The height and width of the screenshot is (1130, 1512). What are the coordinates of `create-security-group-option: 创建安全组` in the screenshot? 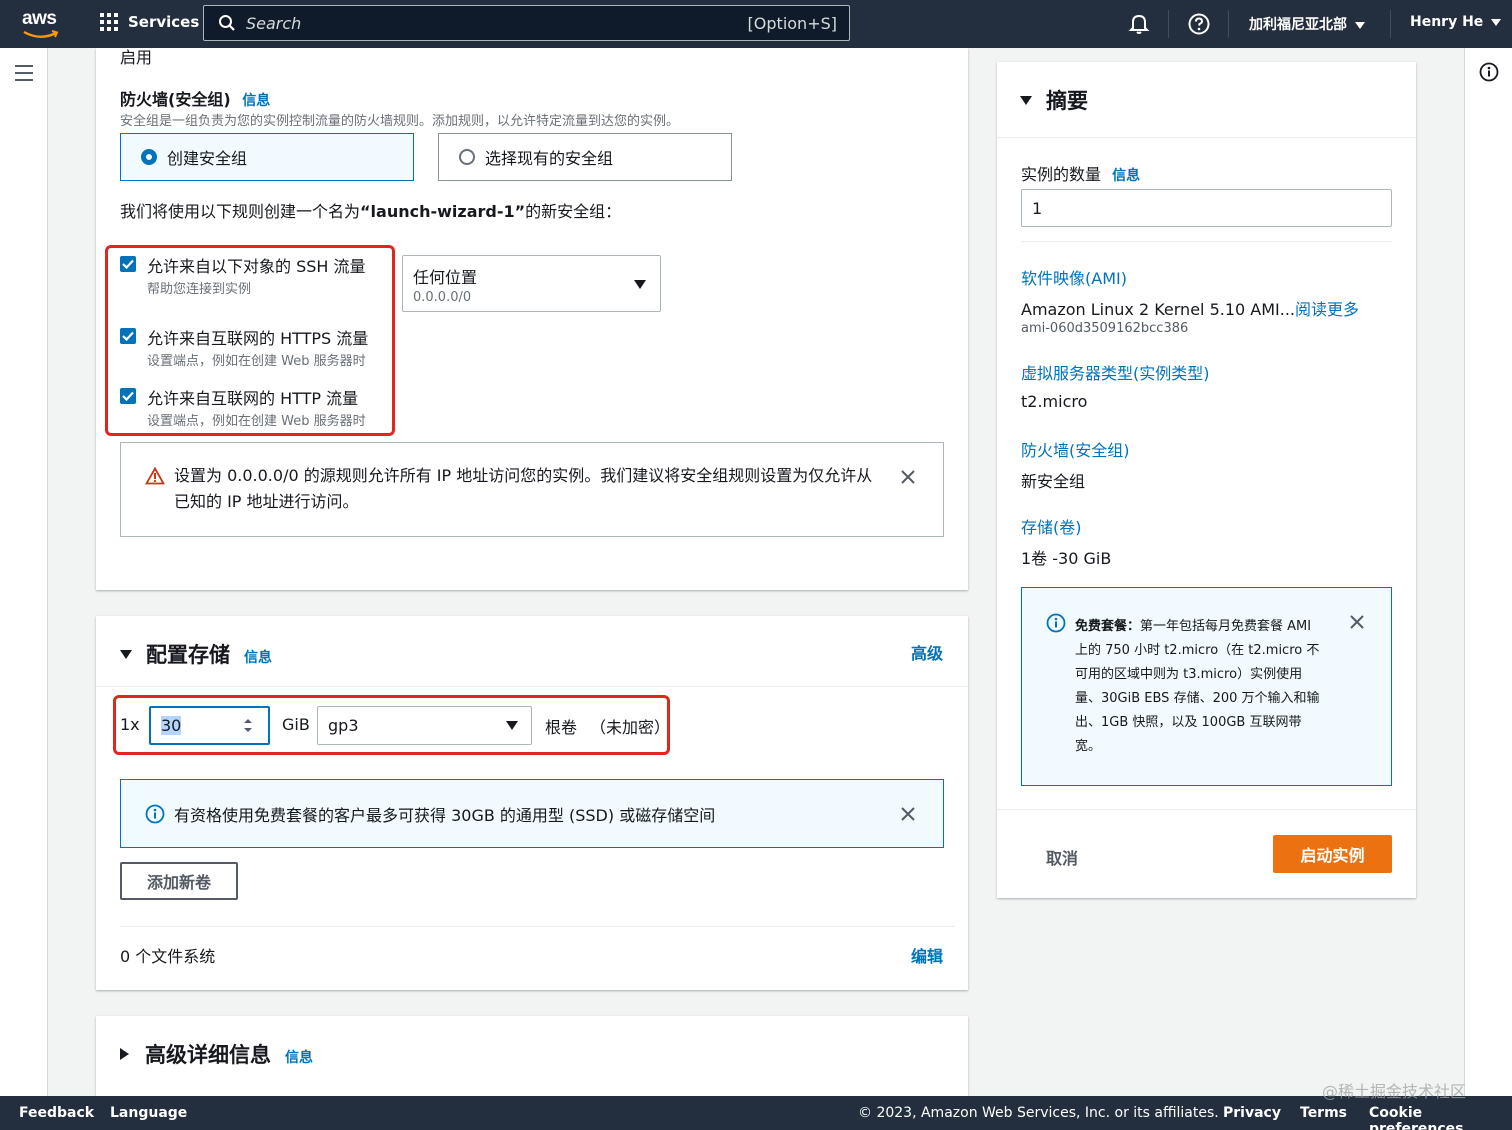 It's located at (267, 157).